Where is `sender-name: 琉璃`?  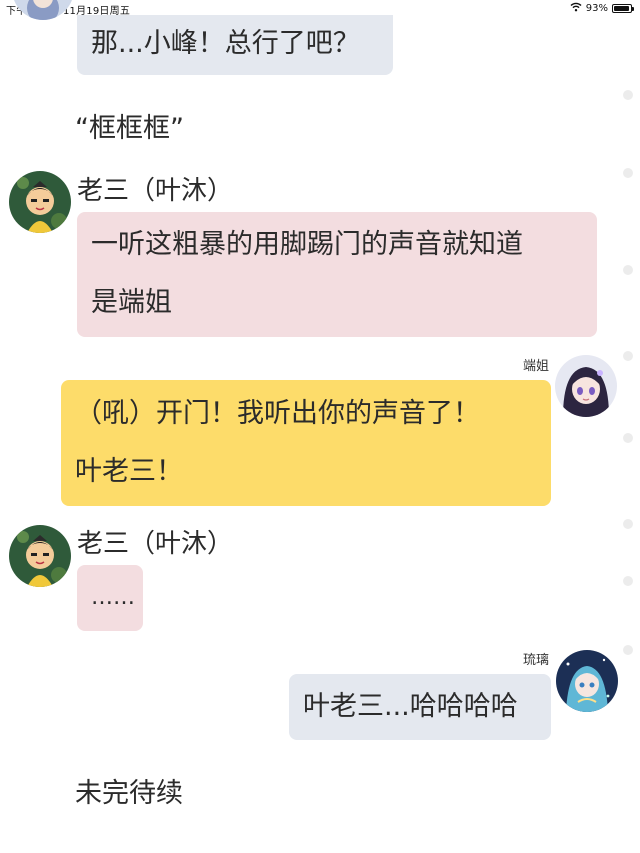 sender-name: 琉璃 is located at coordinates (535, 660).